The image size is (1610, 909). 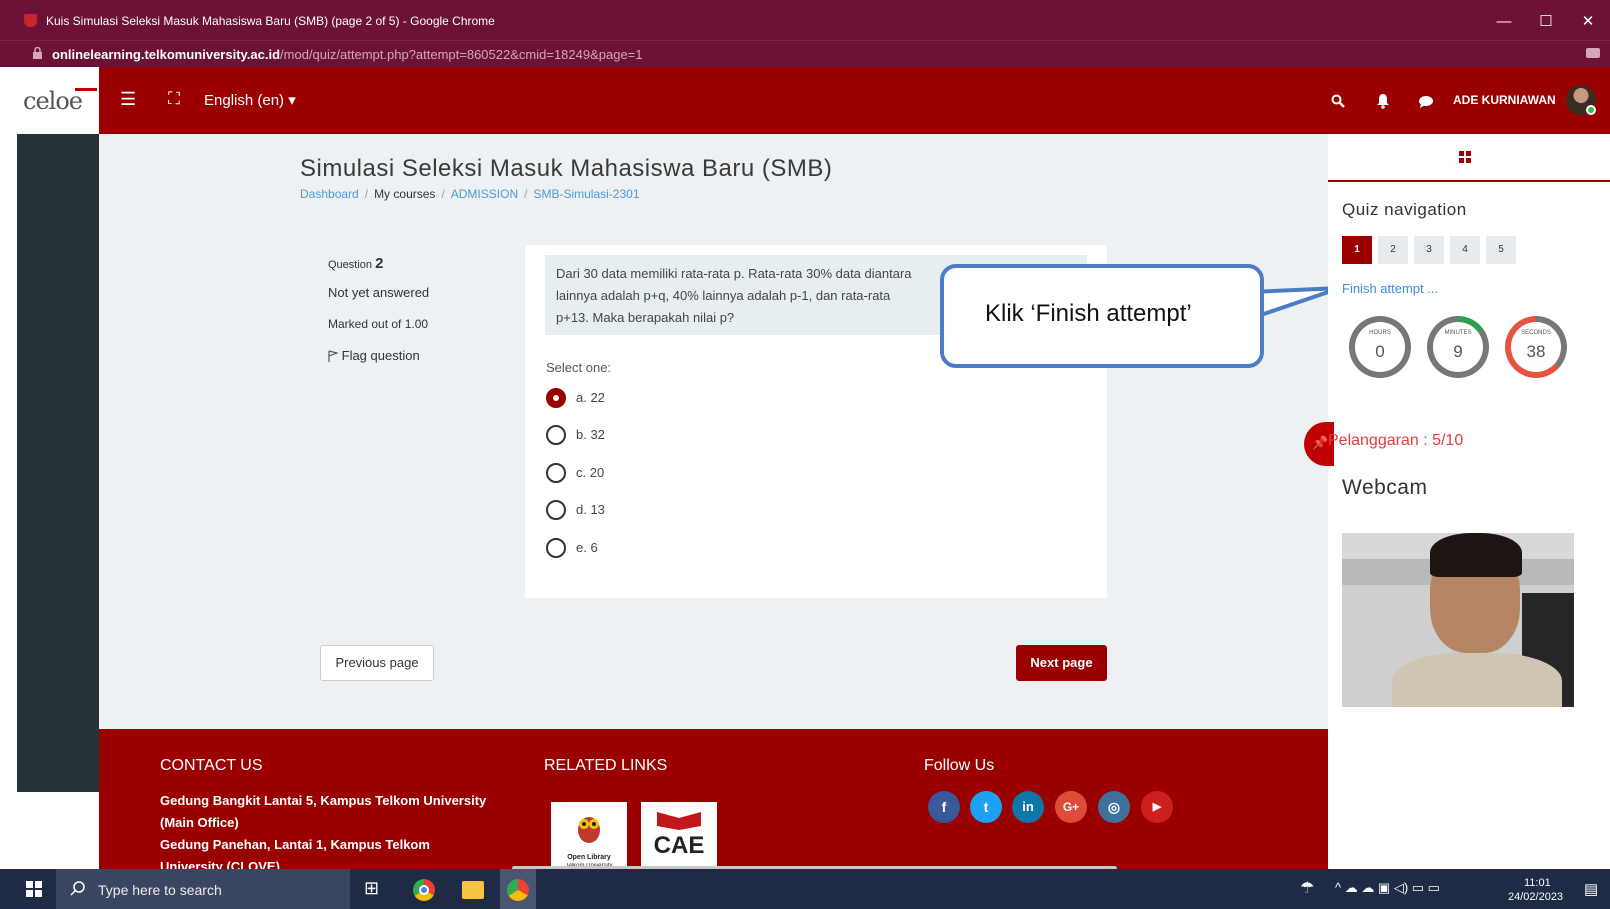 I want to click on windows-start-icon, so click(x=34, y=889).